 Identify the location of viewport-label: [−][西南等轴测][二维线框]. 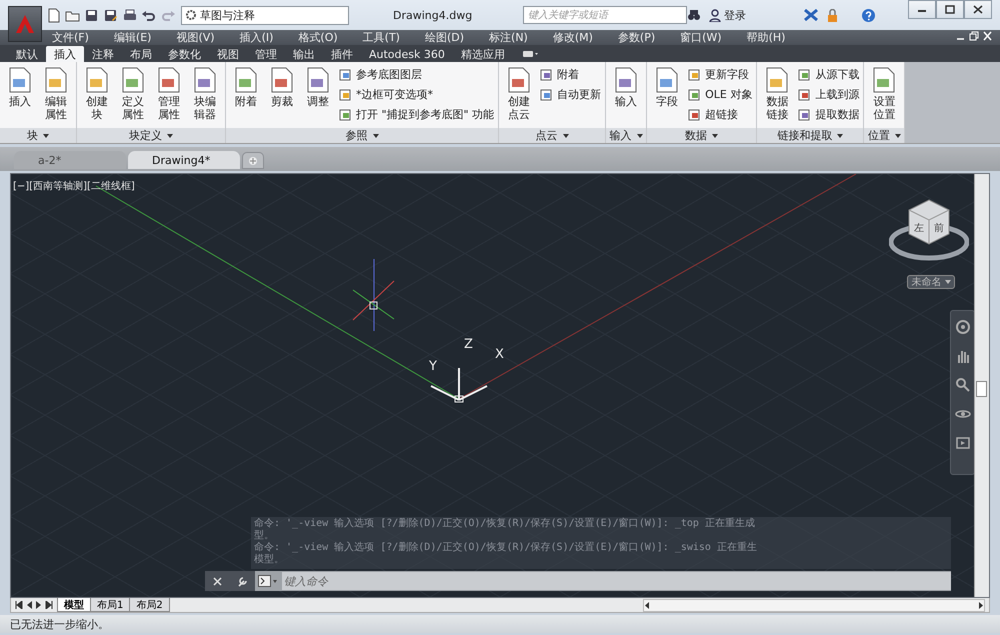
(74, 186).